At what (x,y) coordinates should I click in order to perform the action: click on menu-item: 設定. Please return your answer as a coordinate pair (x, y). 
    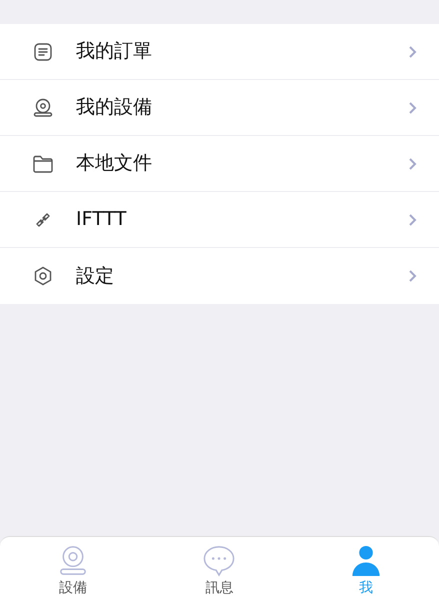
    Looking at the image, I should click on (219, 276).